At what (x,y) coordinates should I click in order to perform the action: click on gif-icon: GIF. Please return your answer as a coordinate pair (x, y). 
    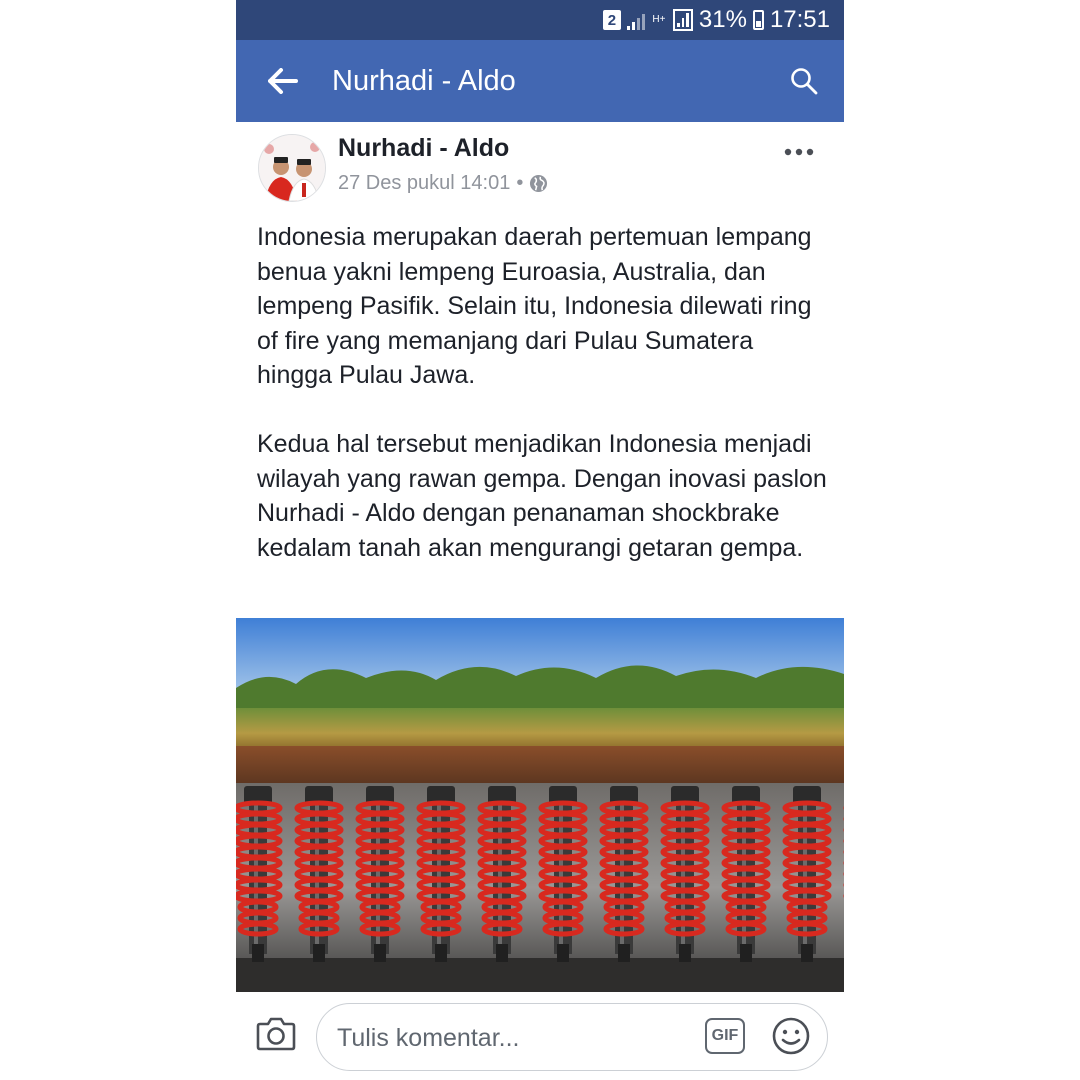
    Looking at the image, I should click on (725, 1035).